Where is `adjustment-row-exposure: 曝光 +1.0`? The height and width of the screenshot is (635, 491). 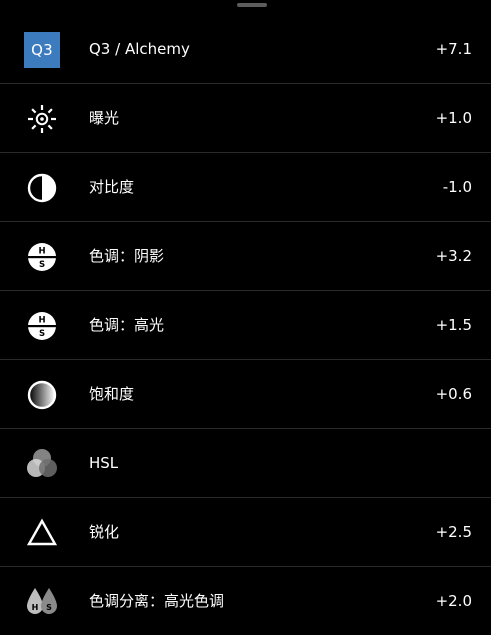
adjustment-row-exposure: 曝光 +1.0 is located at coordinates (245, 118).